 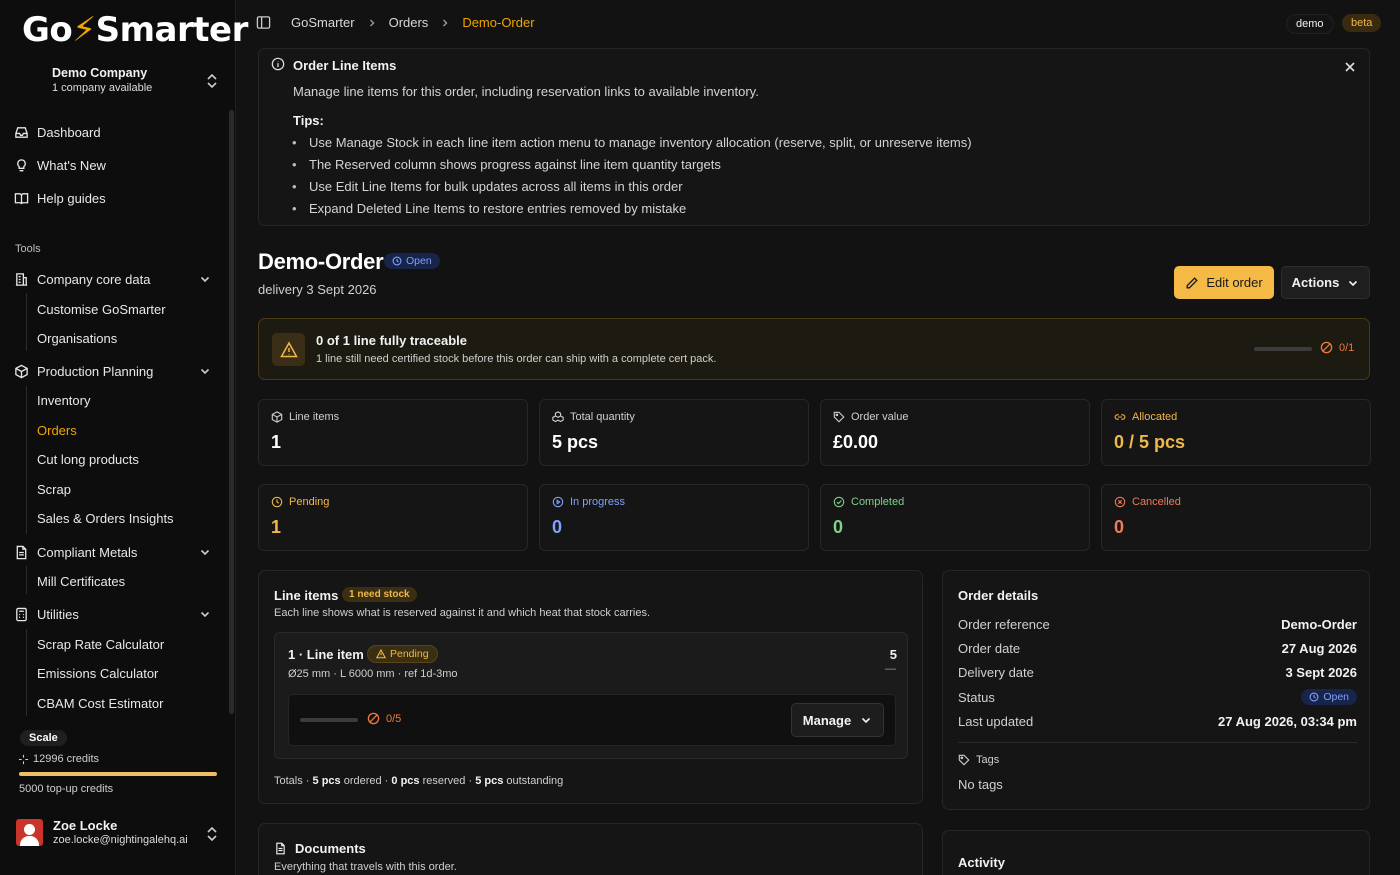 I want to click on book-icon, so click(x=21, y=198).